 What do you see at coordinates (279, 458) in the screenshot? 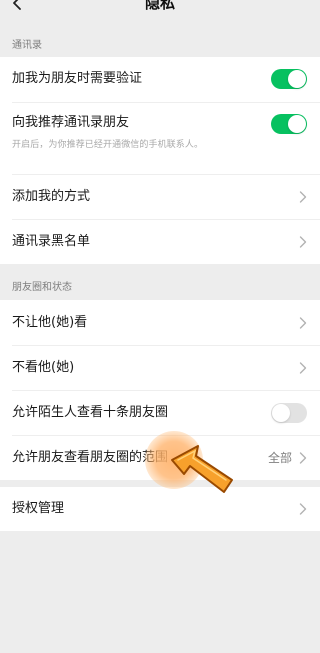
I see `visible-range-value: 全部` at bounding box center [279, 458].